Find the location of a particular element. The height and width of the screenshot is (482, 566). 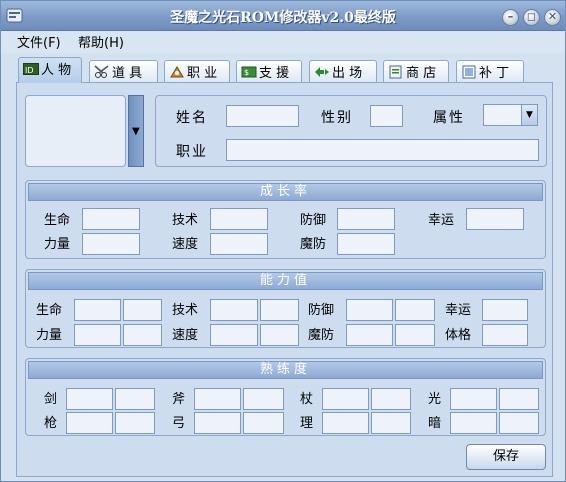

ability-stat-label: 力量 is located at coordinates (49, 335).